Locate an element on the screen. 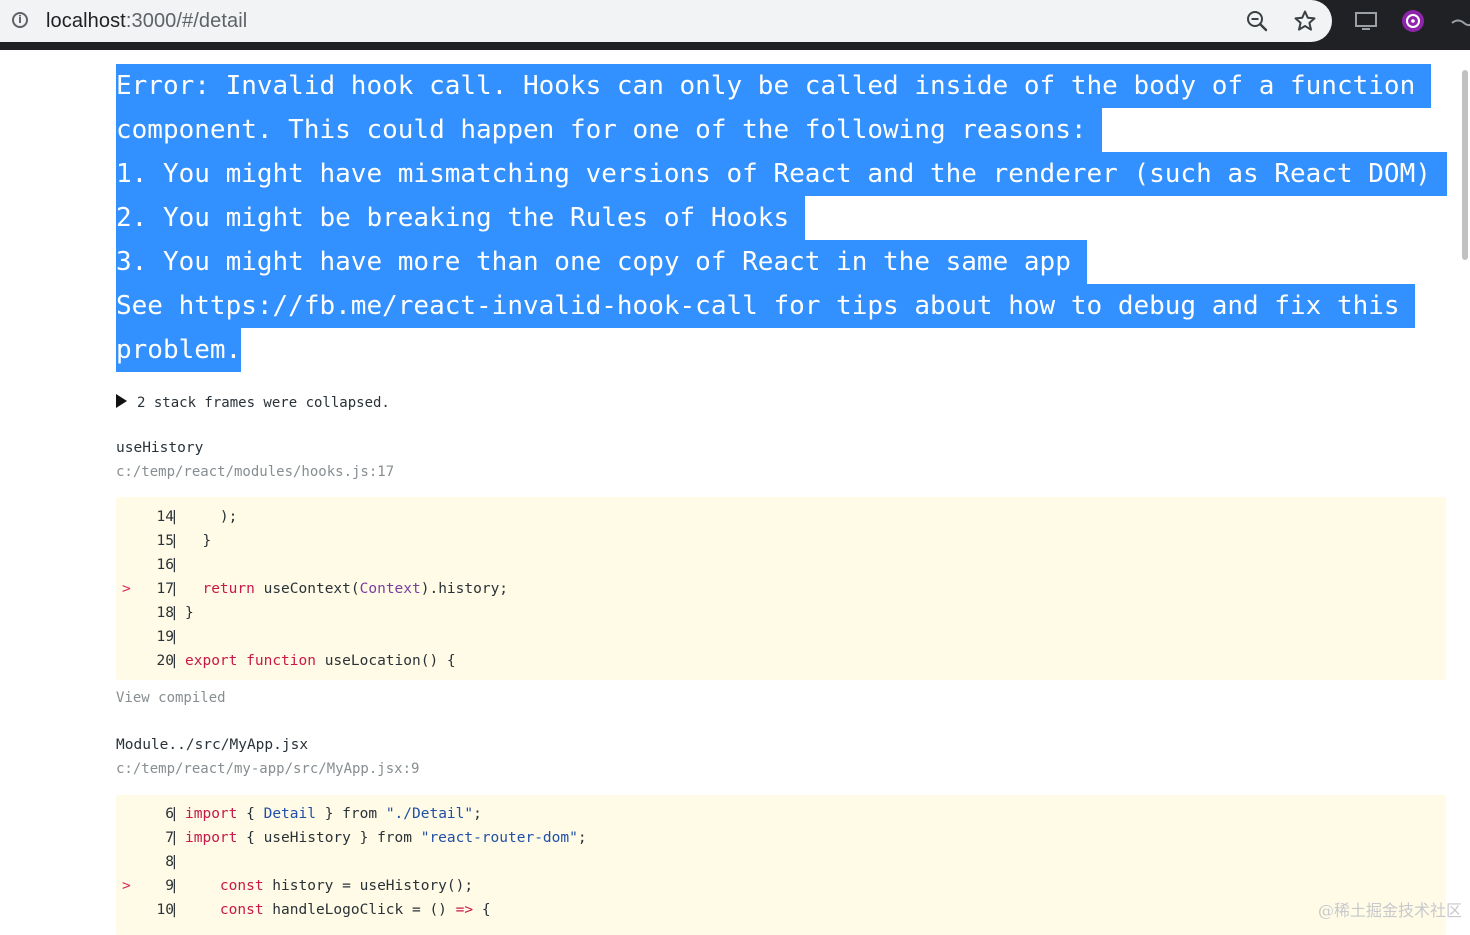 This screenshot has width=1470, height=935. code-text: return useContext(Context).history; is located at coordinates (355, 589).